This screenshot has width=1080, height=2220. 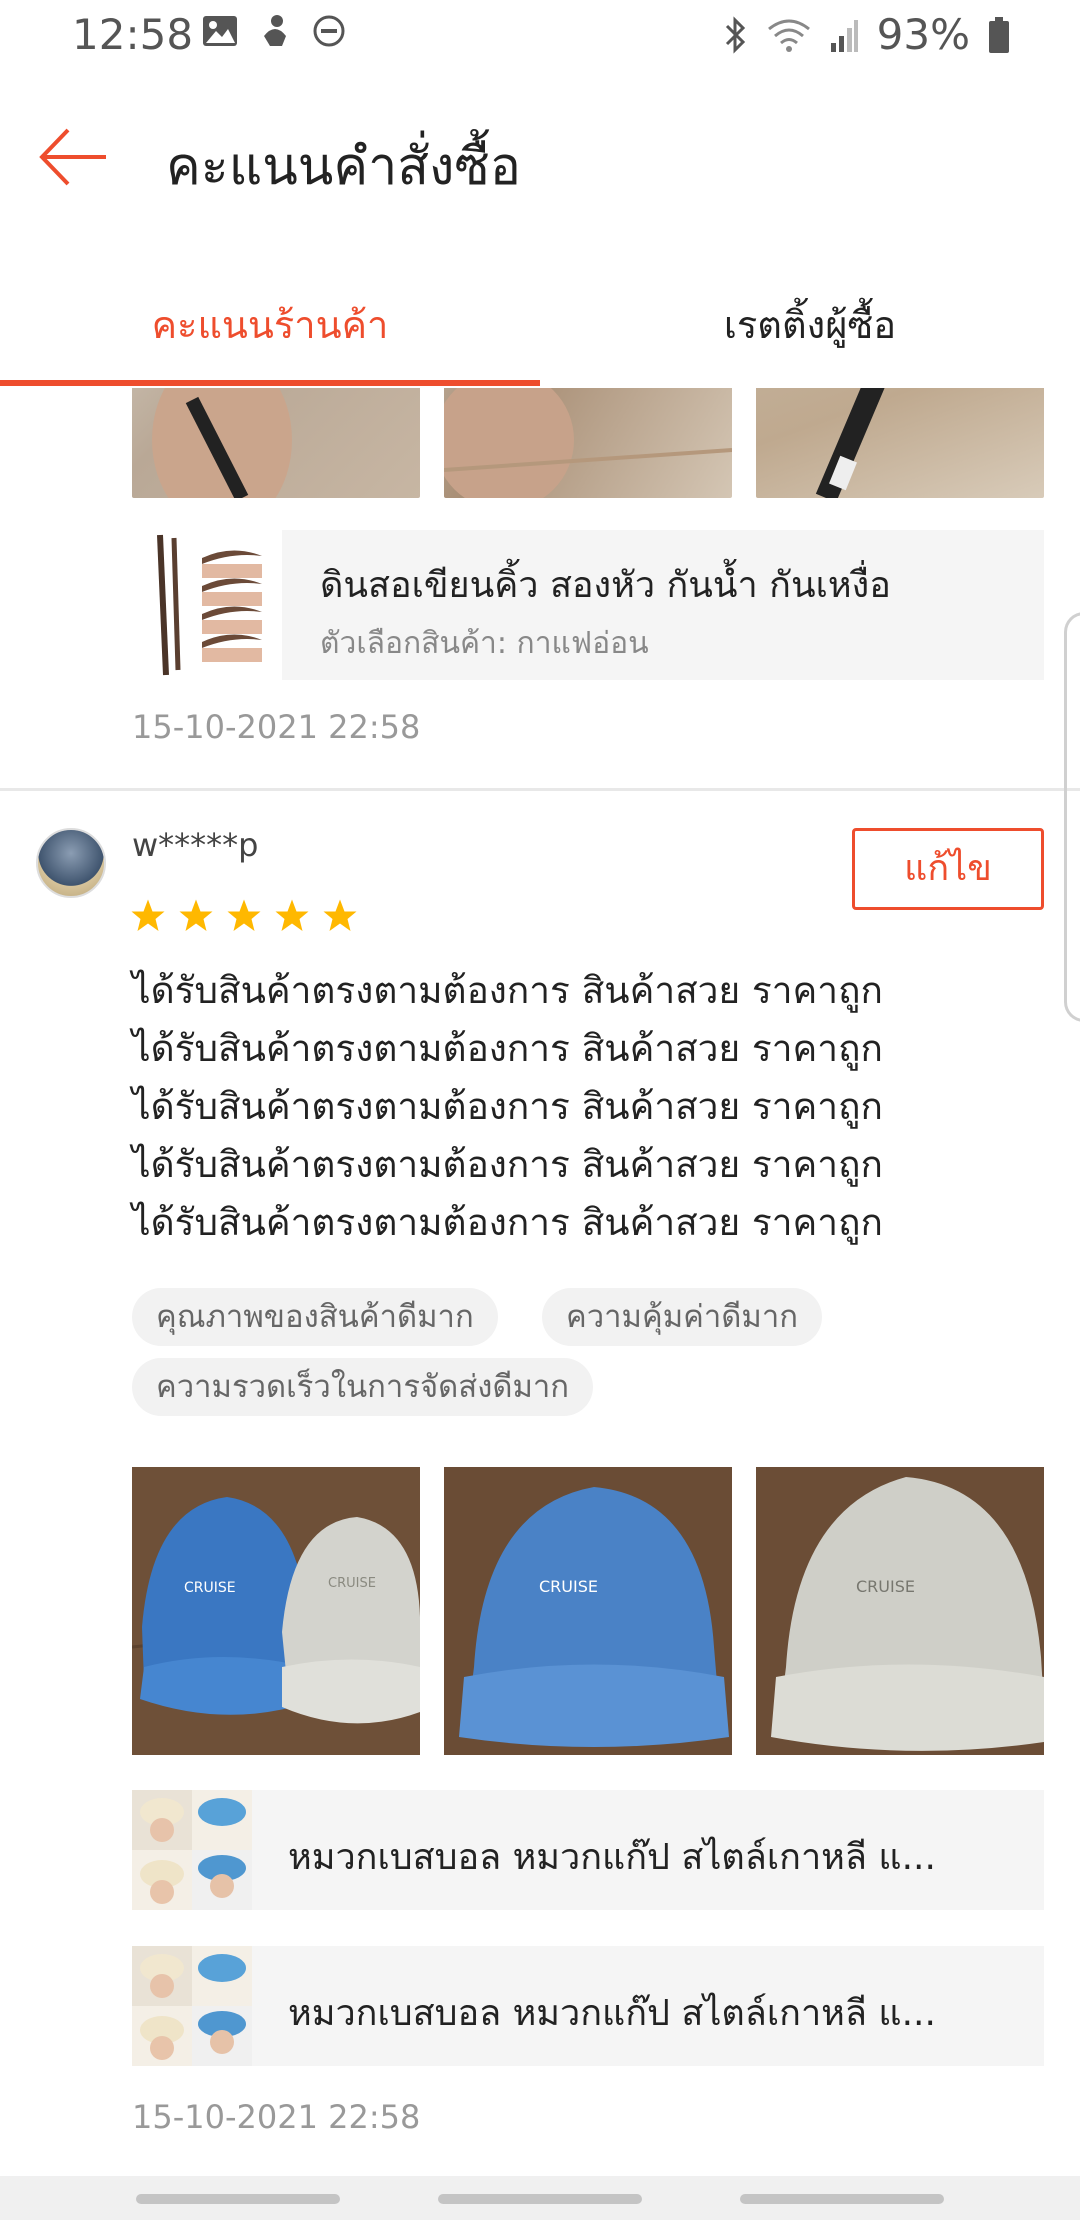 What do you see at coordinates (220, 31) in the screenshot?
I see `image-icon` at bounding box center [220, 31].